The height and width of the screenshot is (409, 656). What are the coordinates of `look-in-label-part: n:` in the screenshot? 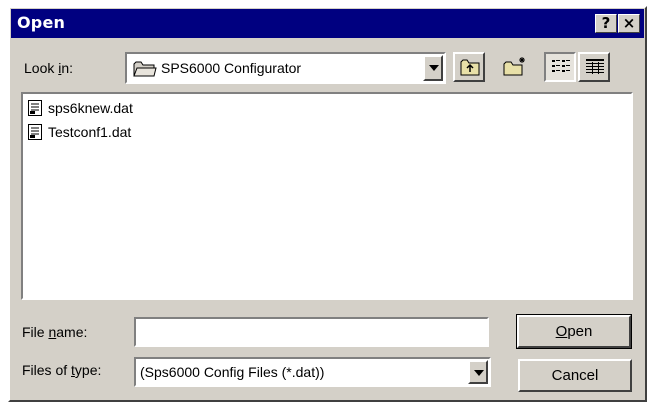 It's located at (67, 68).